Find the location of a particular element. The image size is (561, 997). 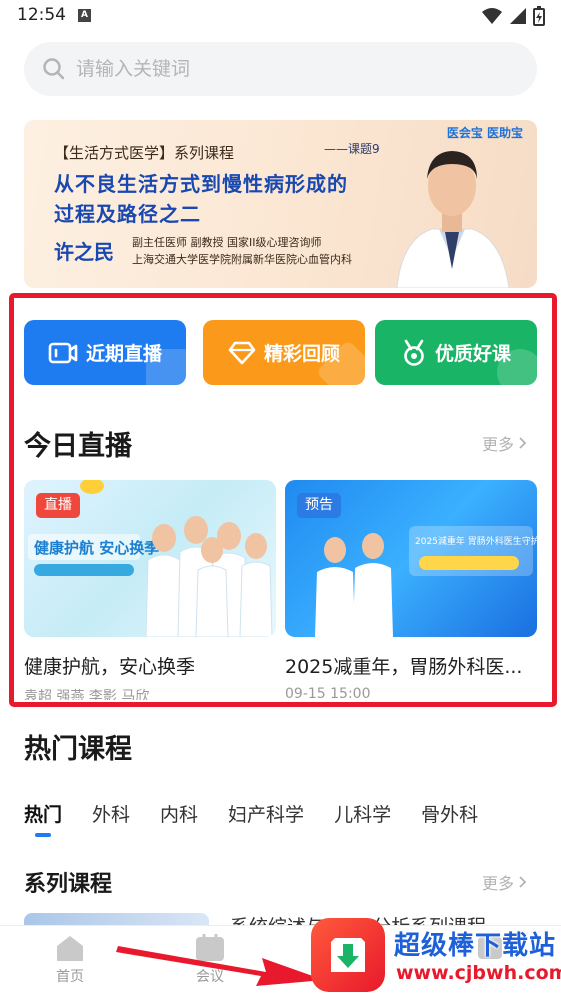

search-bar is located at coordinates (280, 69).